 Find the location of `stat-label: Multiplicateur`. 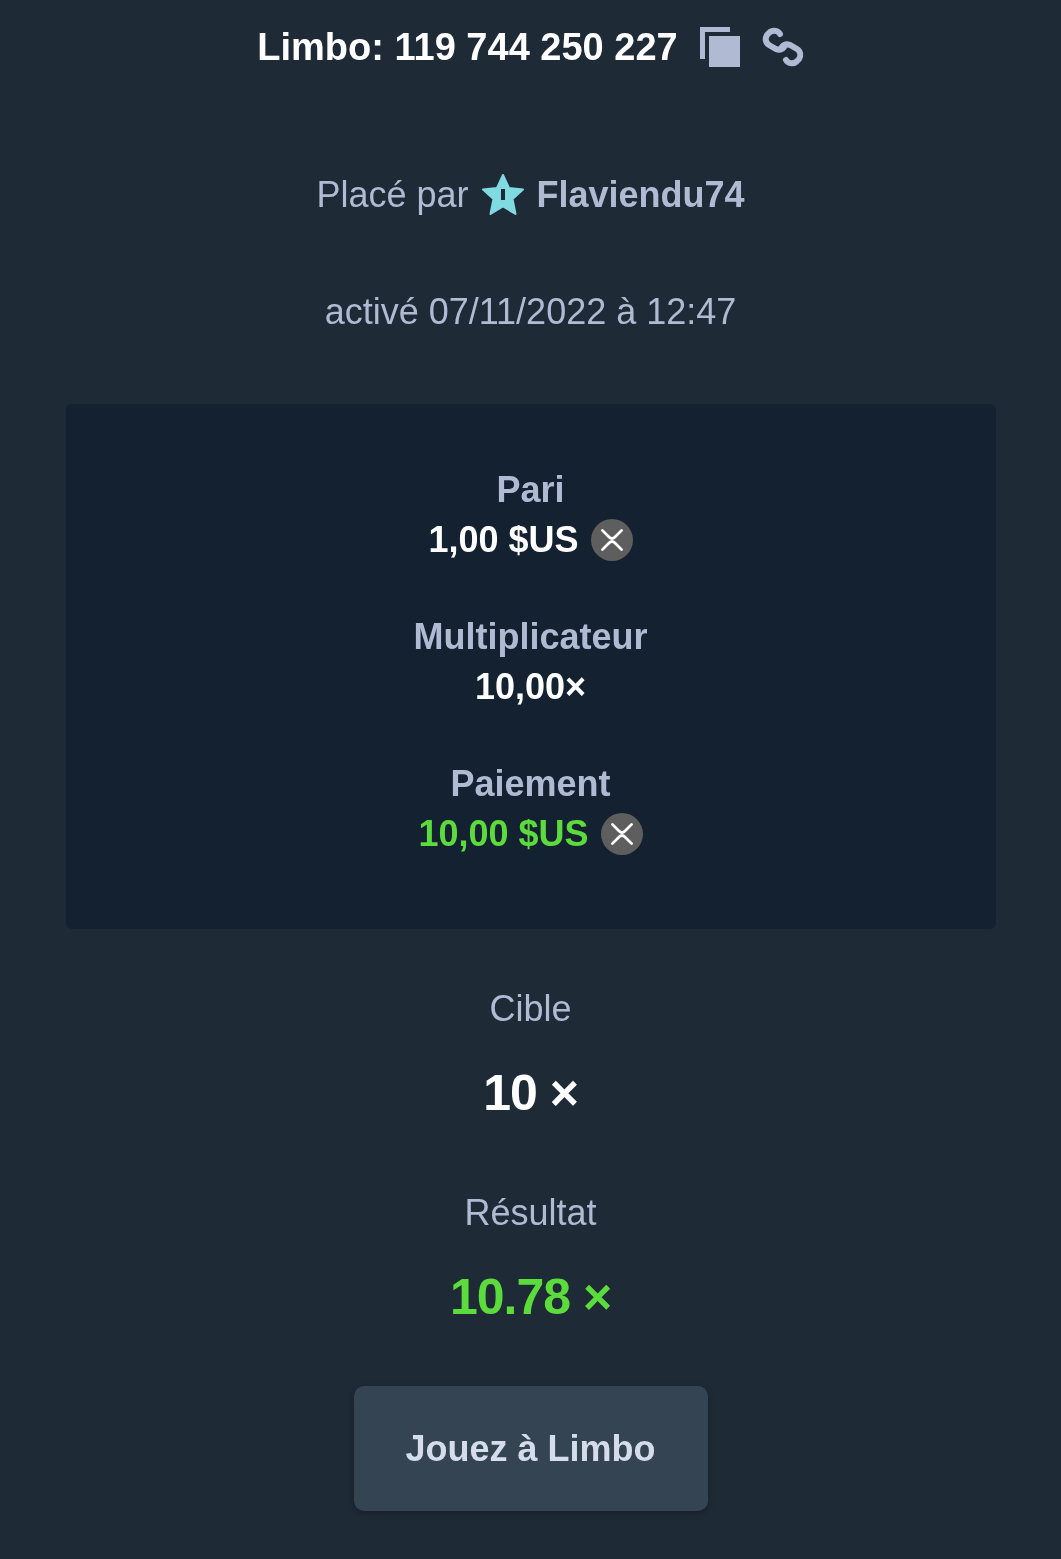

stat-label: Multiplicateur is located at coordinates (530, 637).